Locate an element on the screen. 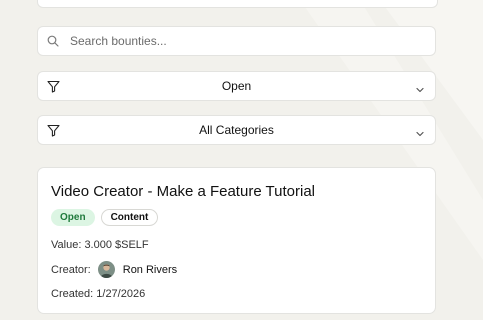 This screenshot has width=483, height=320. bounty-value-row: Value: 3.000 $SELF is located at coordinates (100, 245).